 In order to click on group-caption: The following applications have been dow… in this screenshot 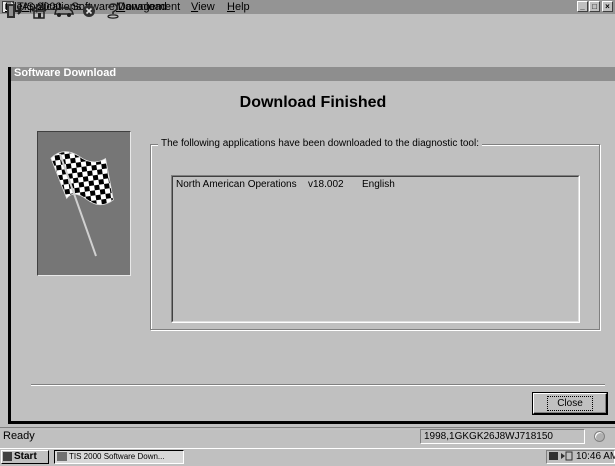, I will do `click(320, 143)`.